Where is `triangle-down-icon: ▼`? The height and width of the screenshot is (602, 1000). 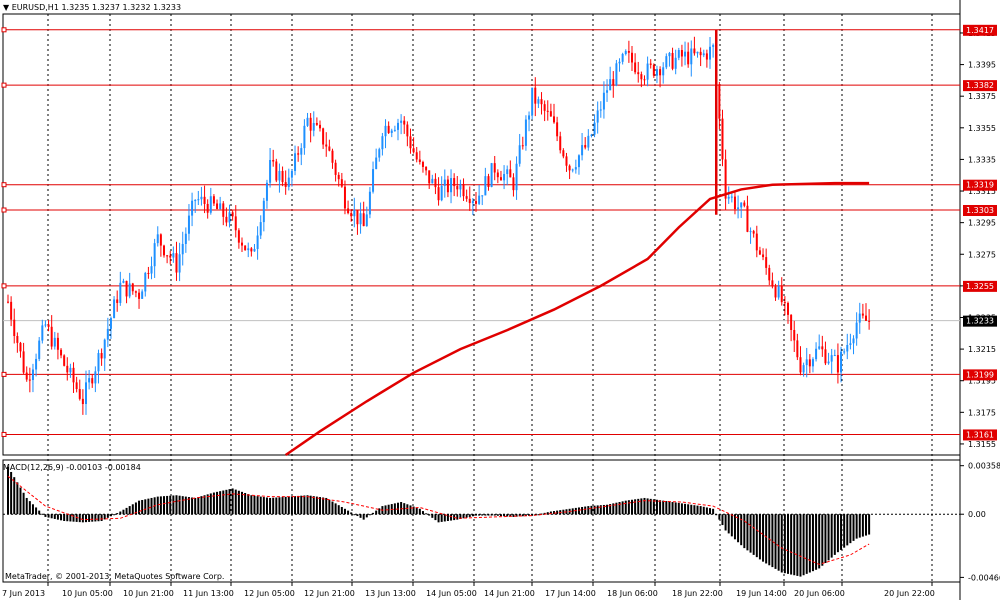
triangle-down-icon: ▼ is located at coordinates (6, 7).